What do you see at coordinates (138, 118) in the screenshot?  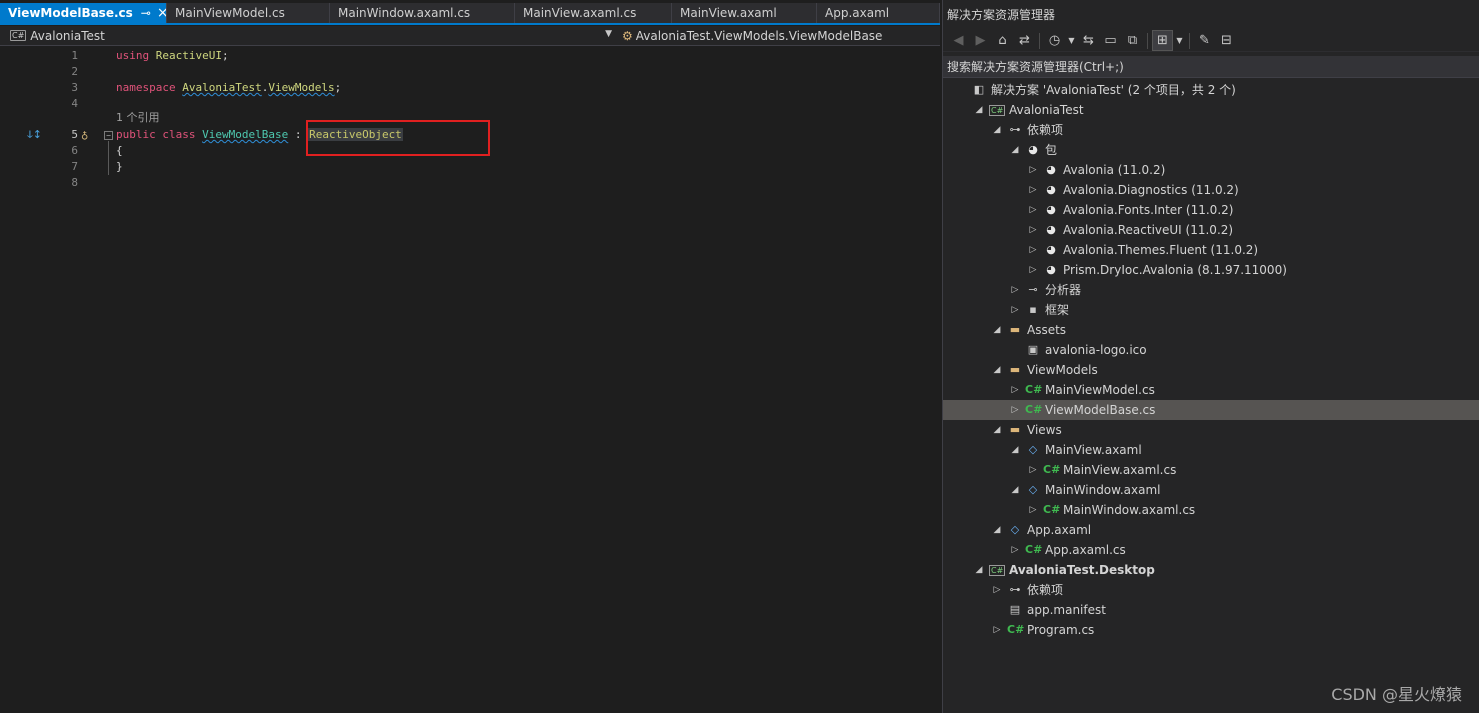 I see `reference-count-link: 1 个引用` at bounding box center [138, 118].